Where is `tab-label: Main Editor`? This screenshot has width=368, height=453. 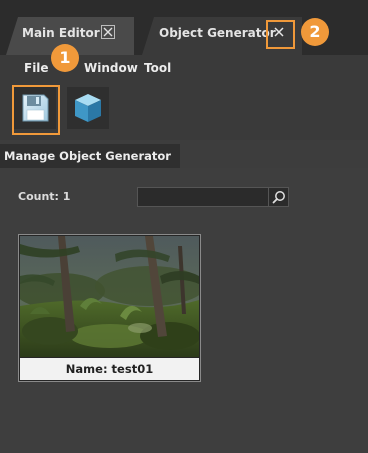 tab-label: Main Editor is located at coordinates (61, 33).